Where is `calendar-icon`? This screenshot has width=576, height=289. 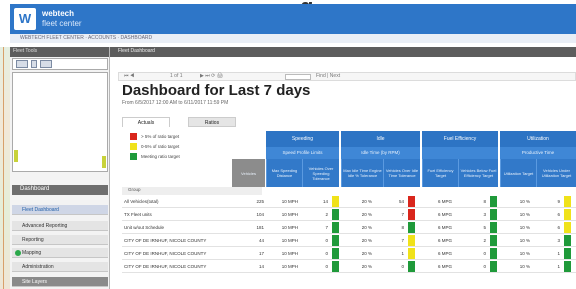 calendar-icon is located at coordinates (22, 64).